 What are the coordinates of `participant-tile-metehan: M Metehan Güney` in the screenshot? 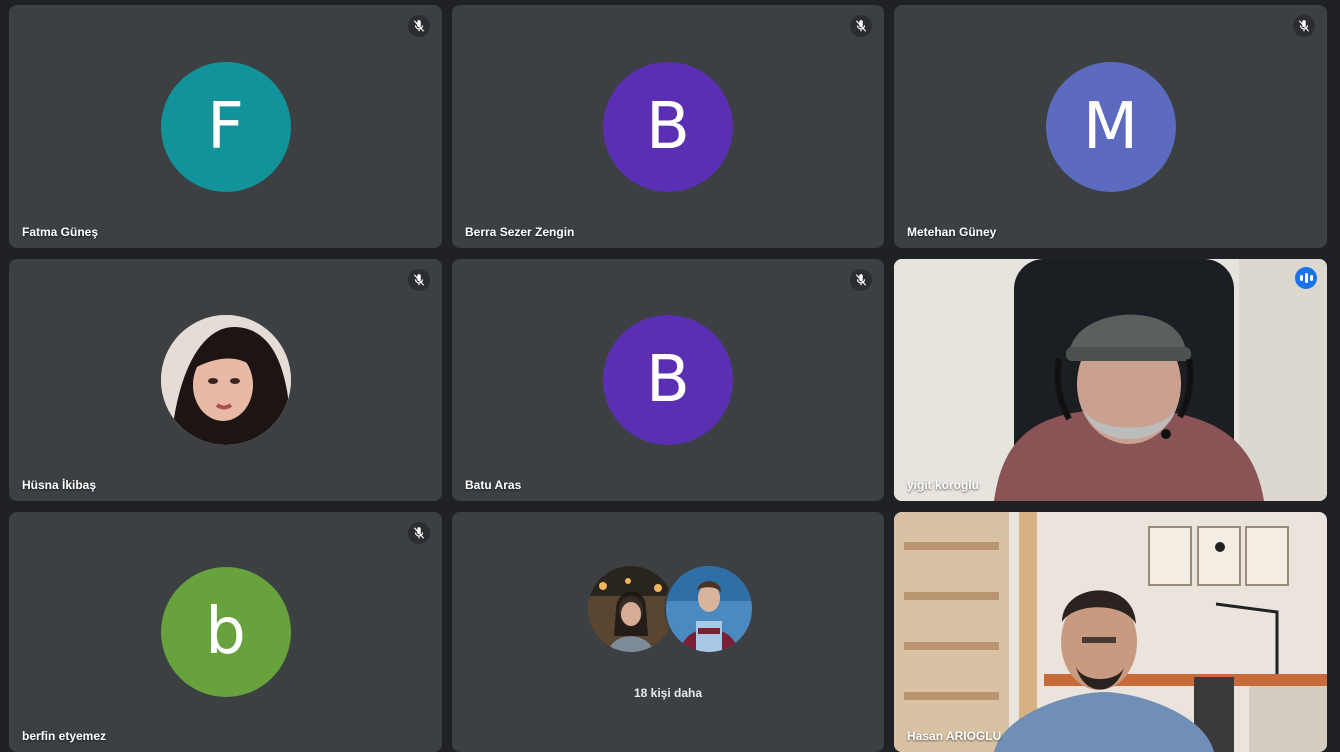 It's located at (1110, 126).